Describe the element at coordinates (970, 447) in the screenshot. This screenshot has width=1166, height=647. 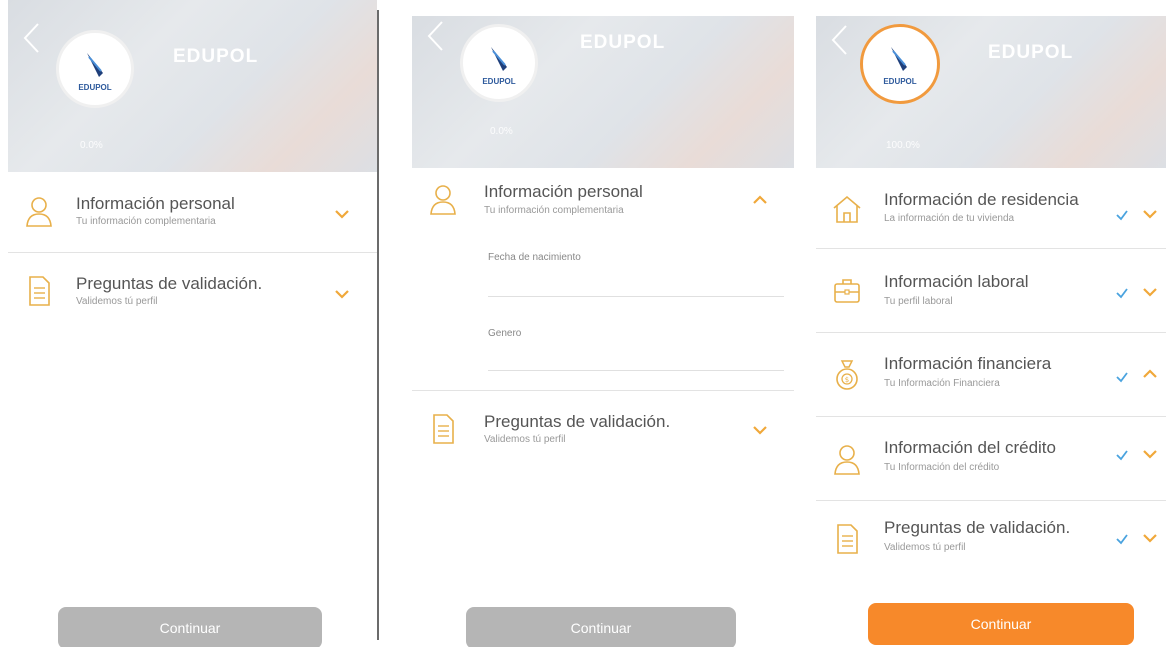
I see `section-title: Información del crédito` at that location.